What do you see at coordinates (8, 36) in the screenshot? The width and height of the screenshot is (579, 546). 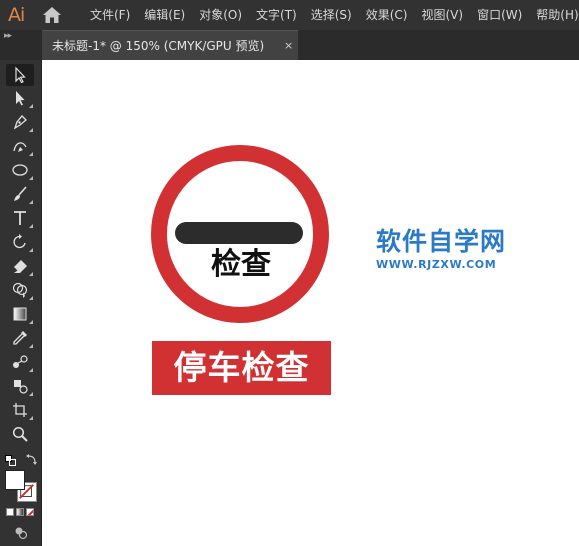 I see `collapse-panel-icon: ▸▸` at bounding box center [8, 36].